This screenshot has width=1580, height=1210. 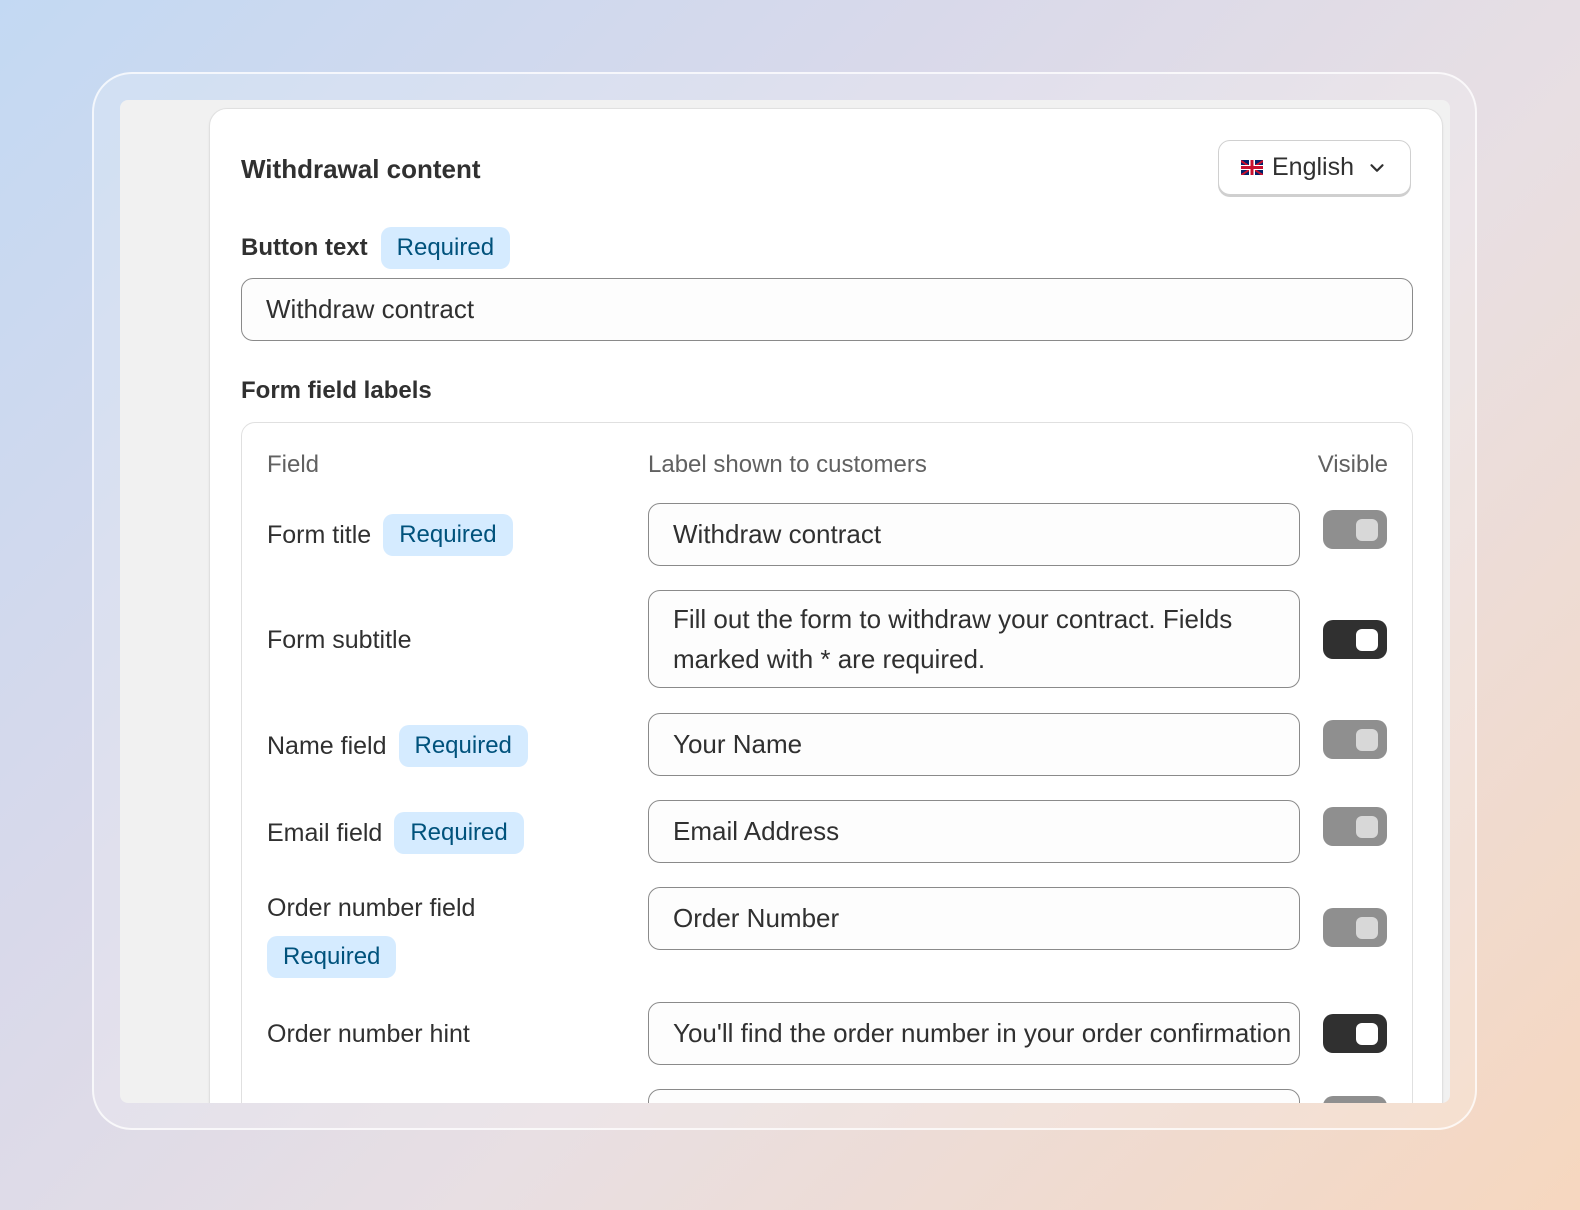 What do you see at coordinates (1355, 826) in the screenshot?
I see `email-field-visible-toggle` at bounding box center [1355, 826].